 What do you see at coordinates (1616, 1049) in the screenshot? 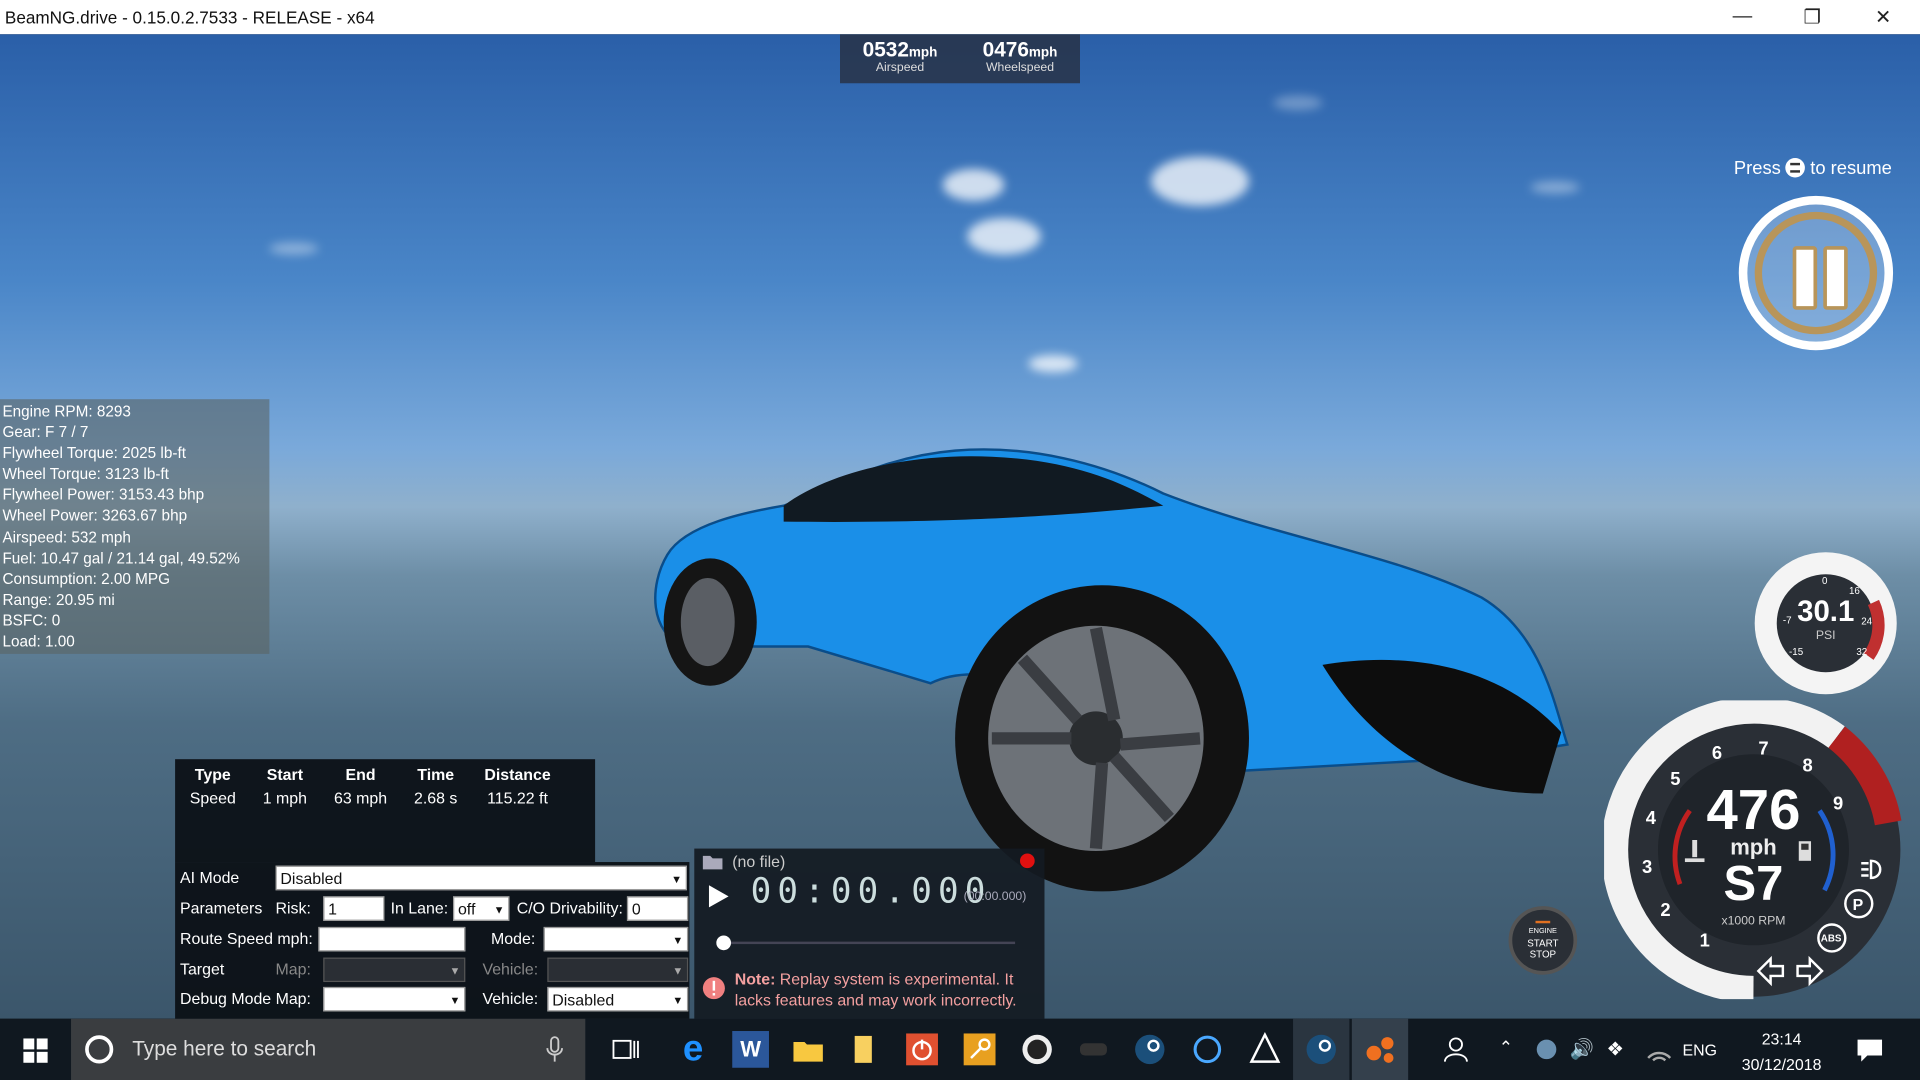
I see `dropbox-icon: ❖` at bounding box center [1616, 1049].